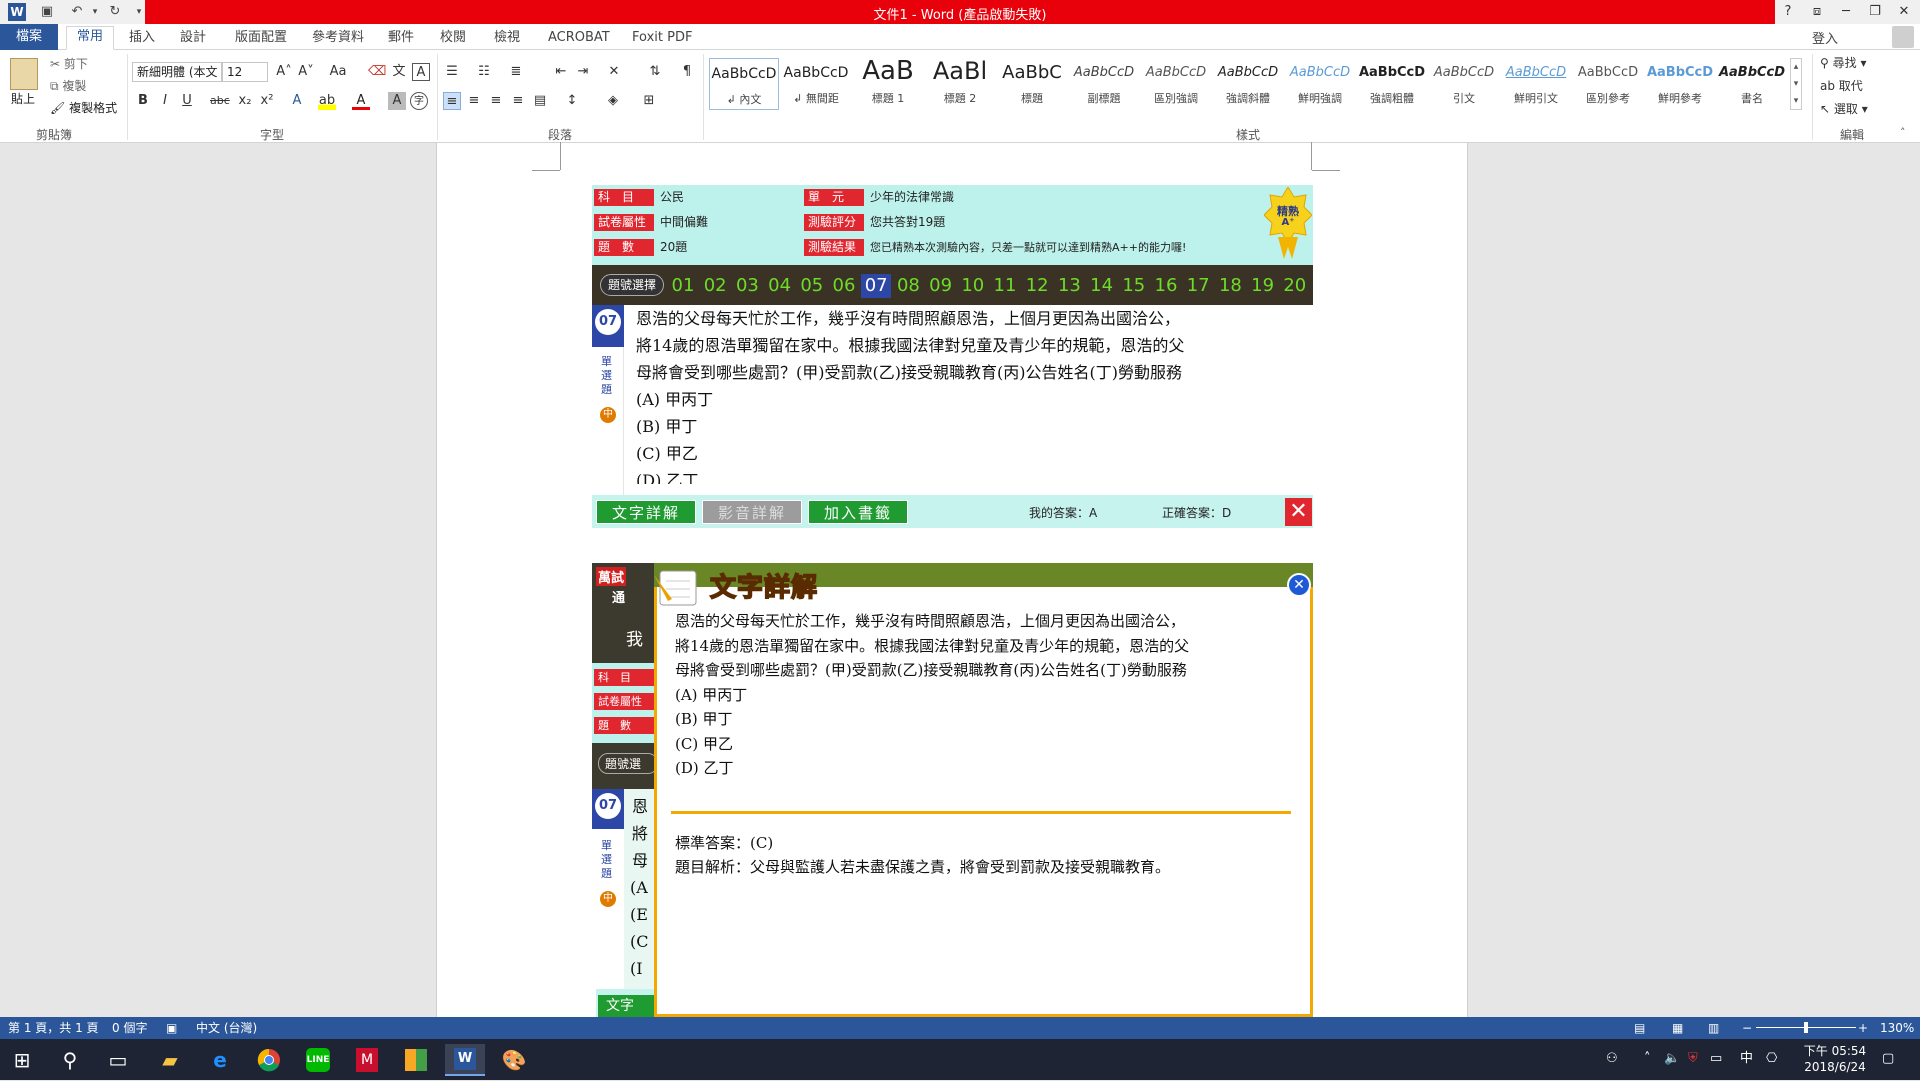 The image size is (1920, 1081). Describe the element at coordinates (401, 38) in the screenshot. I see `tab-mailings: 郵件` at that location.